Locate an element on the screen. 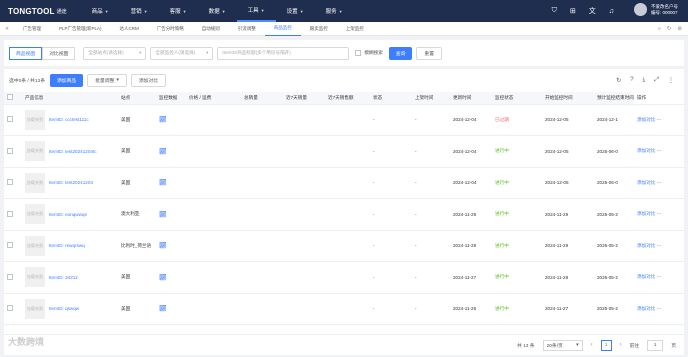  sales-7d-cell is located at coordinates (304, 120).